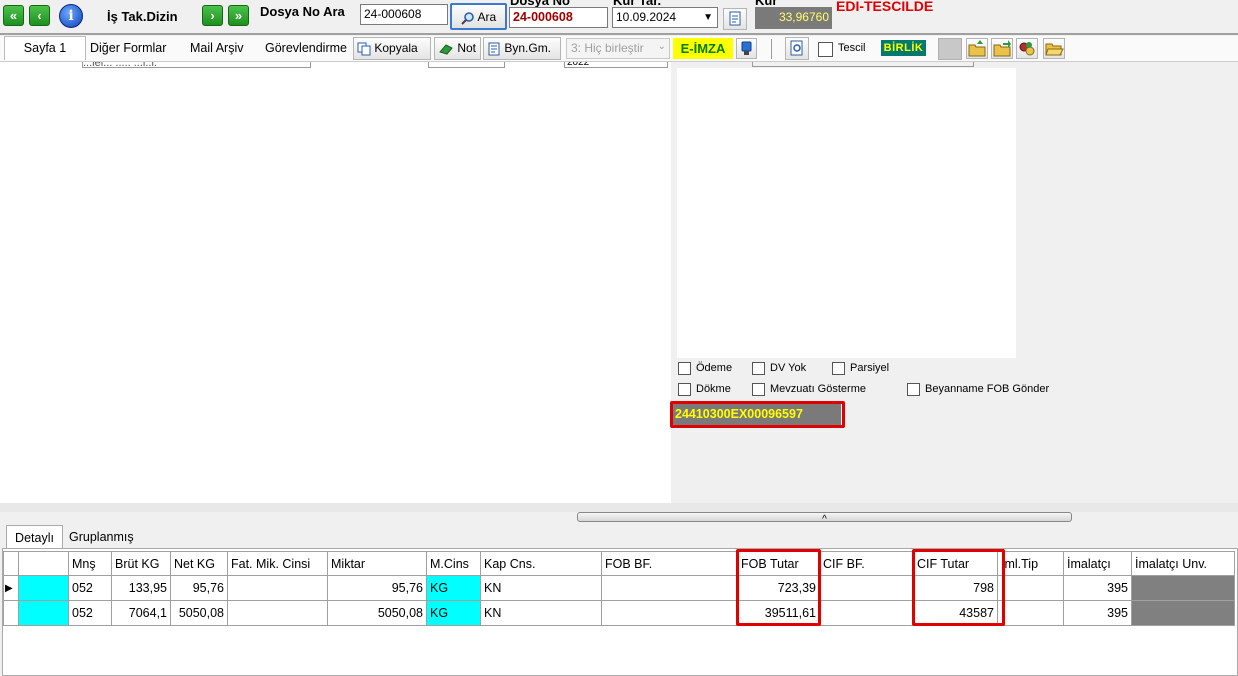  Describe the element at coordinates (661, 46) in the screenshot. I see `chevron-down-icon: ⌄` at that location.